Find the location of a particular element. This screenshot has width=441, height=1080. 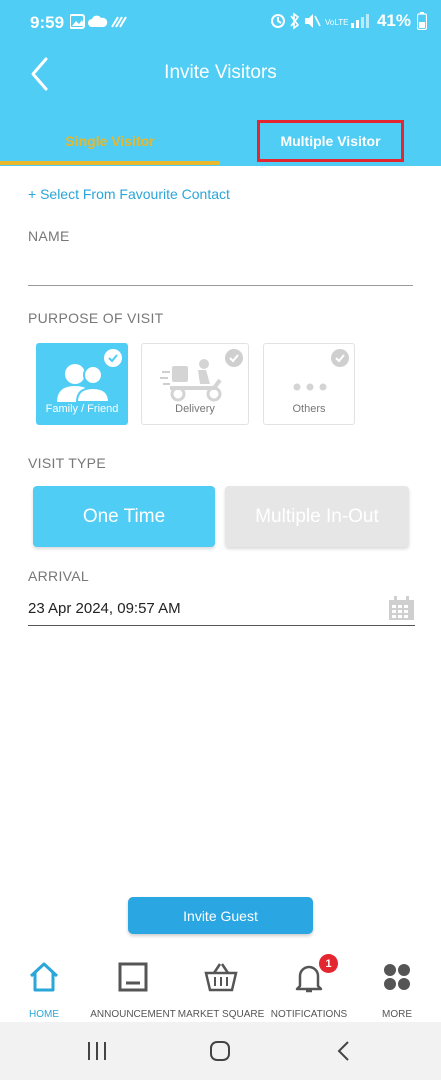

battery-icon is located at coordinates (422, 21).